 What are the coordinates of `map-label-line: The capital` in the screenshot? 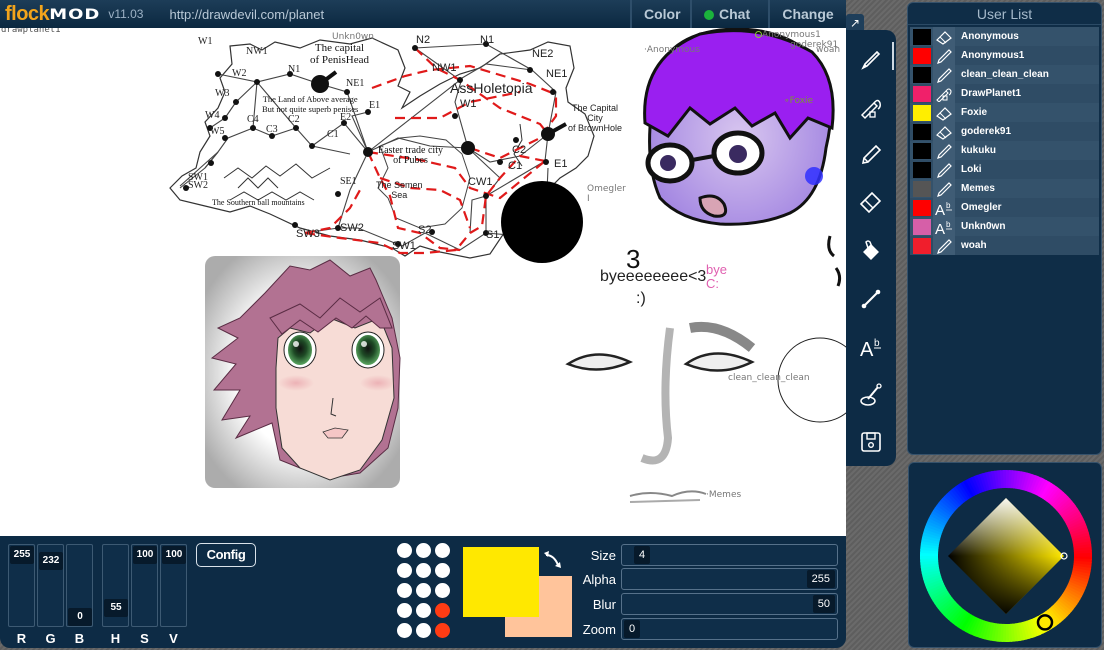 It's located at (339, 48).